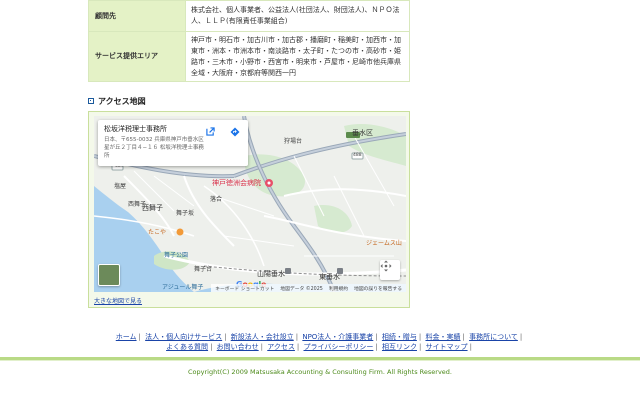  Describe the element at coordinates (185, 213) in the screenshot. I see `map-label-maiko-tsubo: 舞子坂` at that location.